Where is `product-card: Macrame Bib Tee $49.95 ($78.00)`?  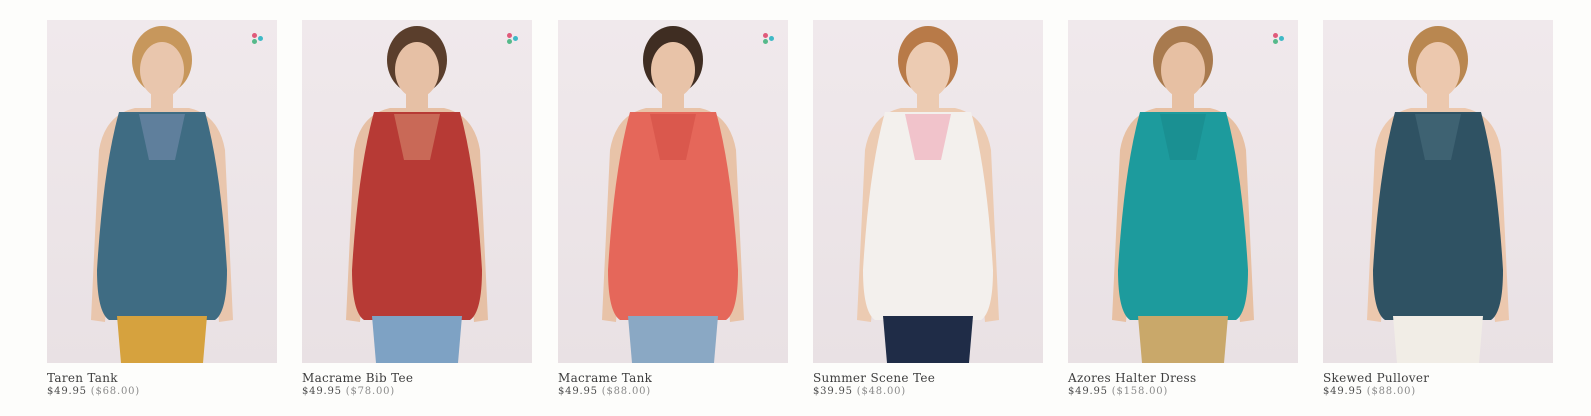 product-card: Macrame Bib Tee $49.95 ($78.00) is located at coordinates (417, 209).